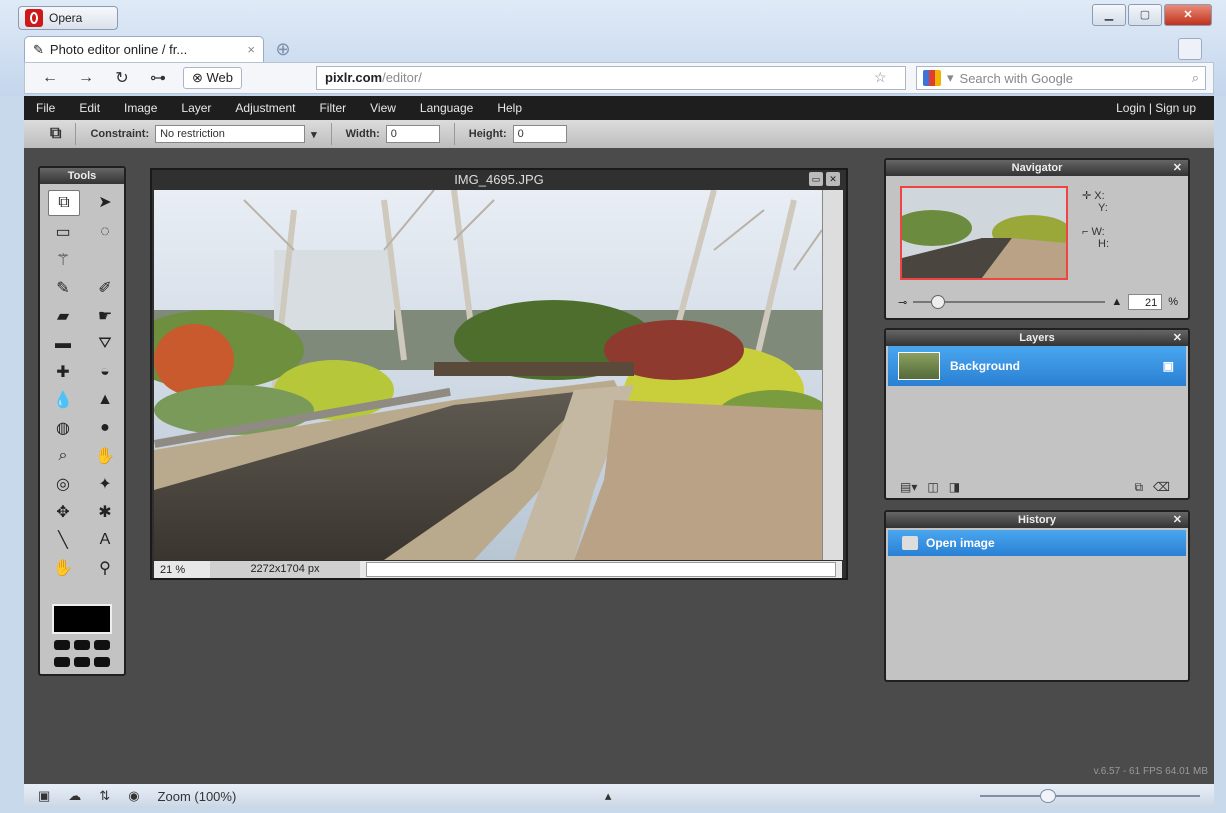 Image resolution: width=1226 pixels, height=813 pixels. Describe the element at coordinates (122, 78) in the screenshot. I see `reload-icon: ↻` at that location.